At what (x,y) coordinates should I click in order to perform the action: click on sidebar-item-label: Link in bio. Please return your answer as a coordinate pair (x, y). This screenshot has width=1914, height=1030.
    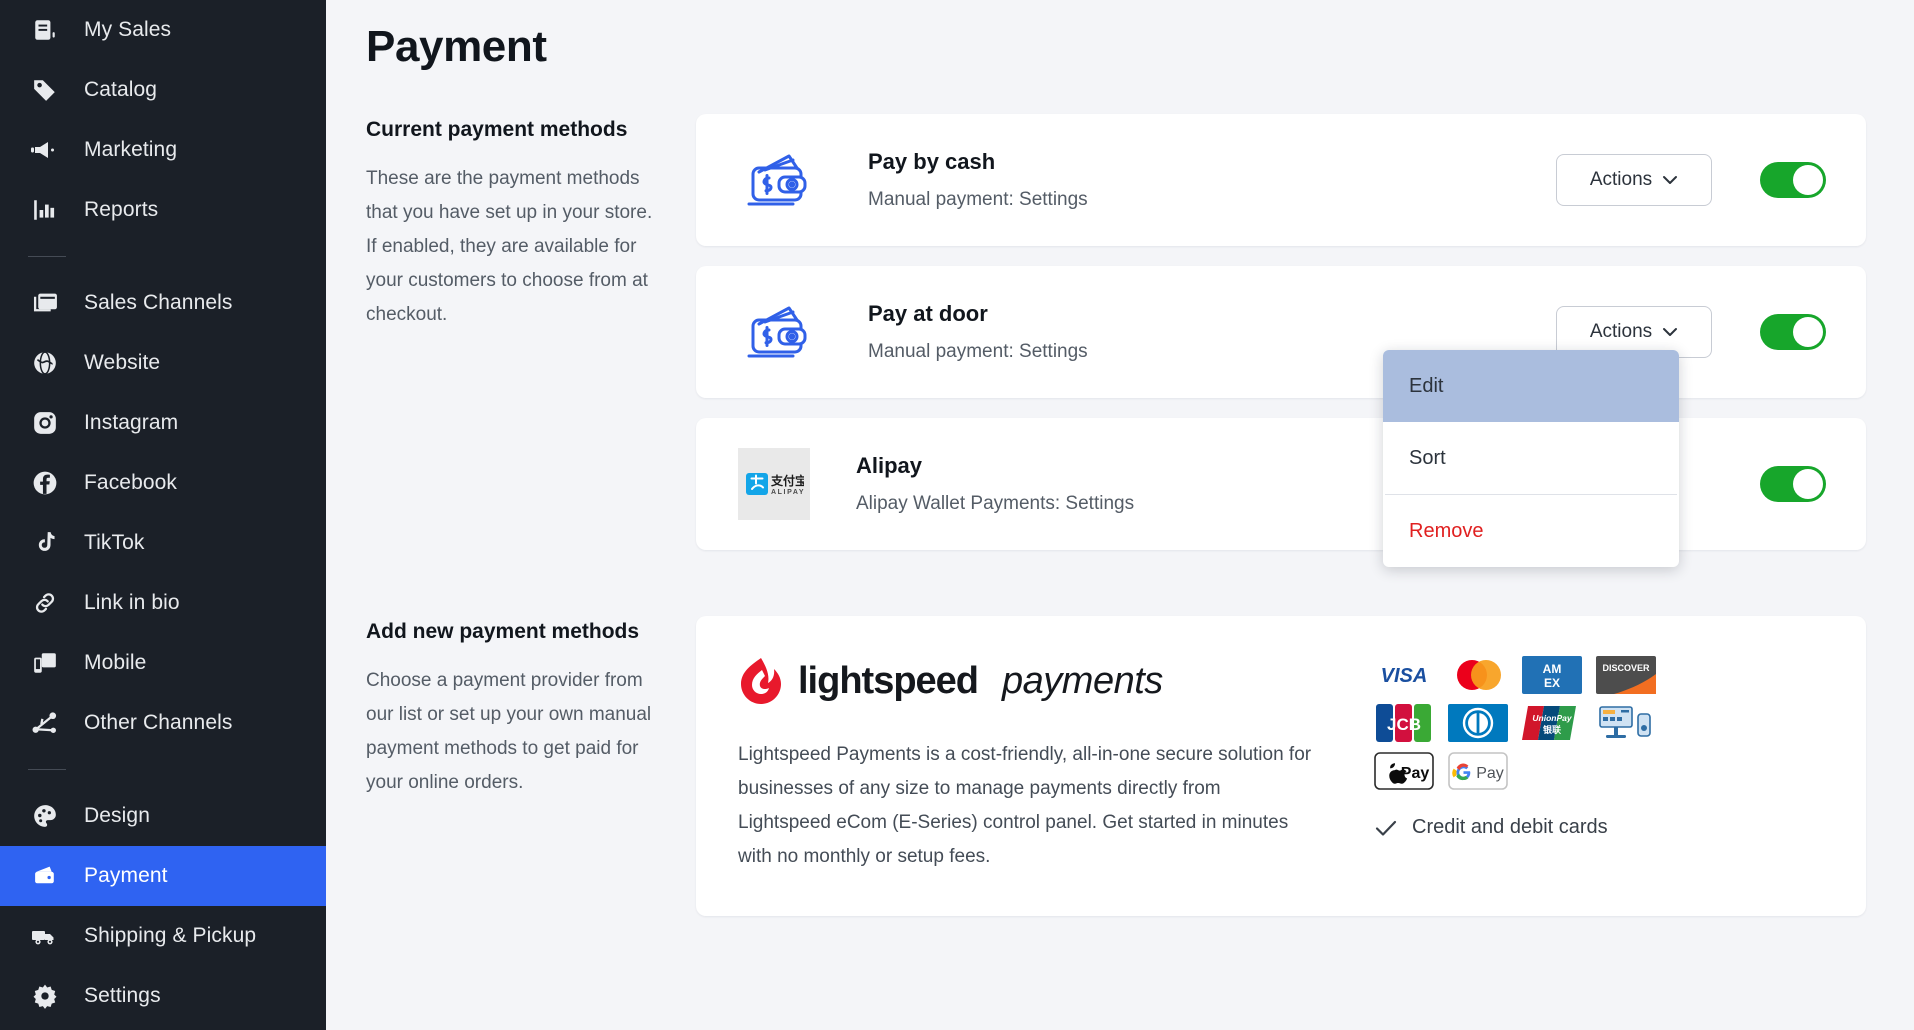
    Looking at the image, I should click on (132, 602).